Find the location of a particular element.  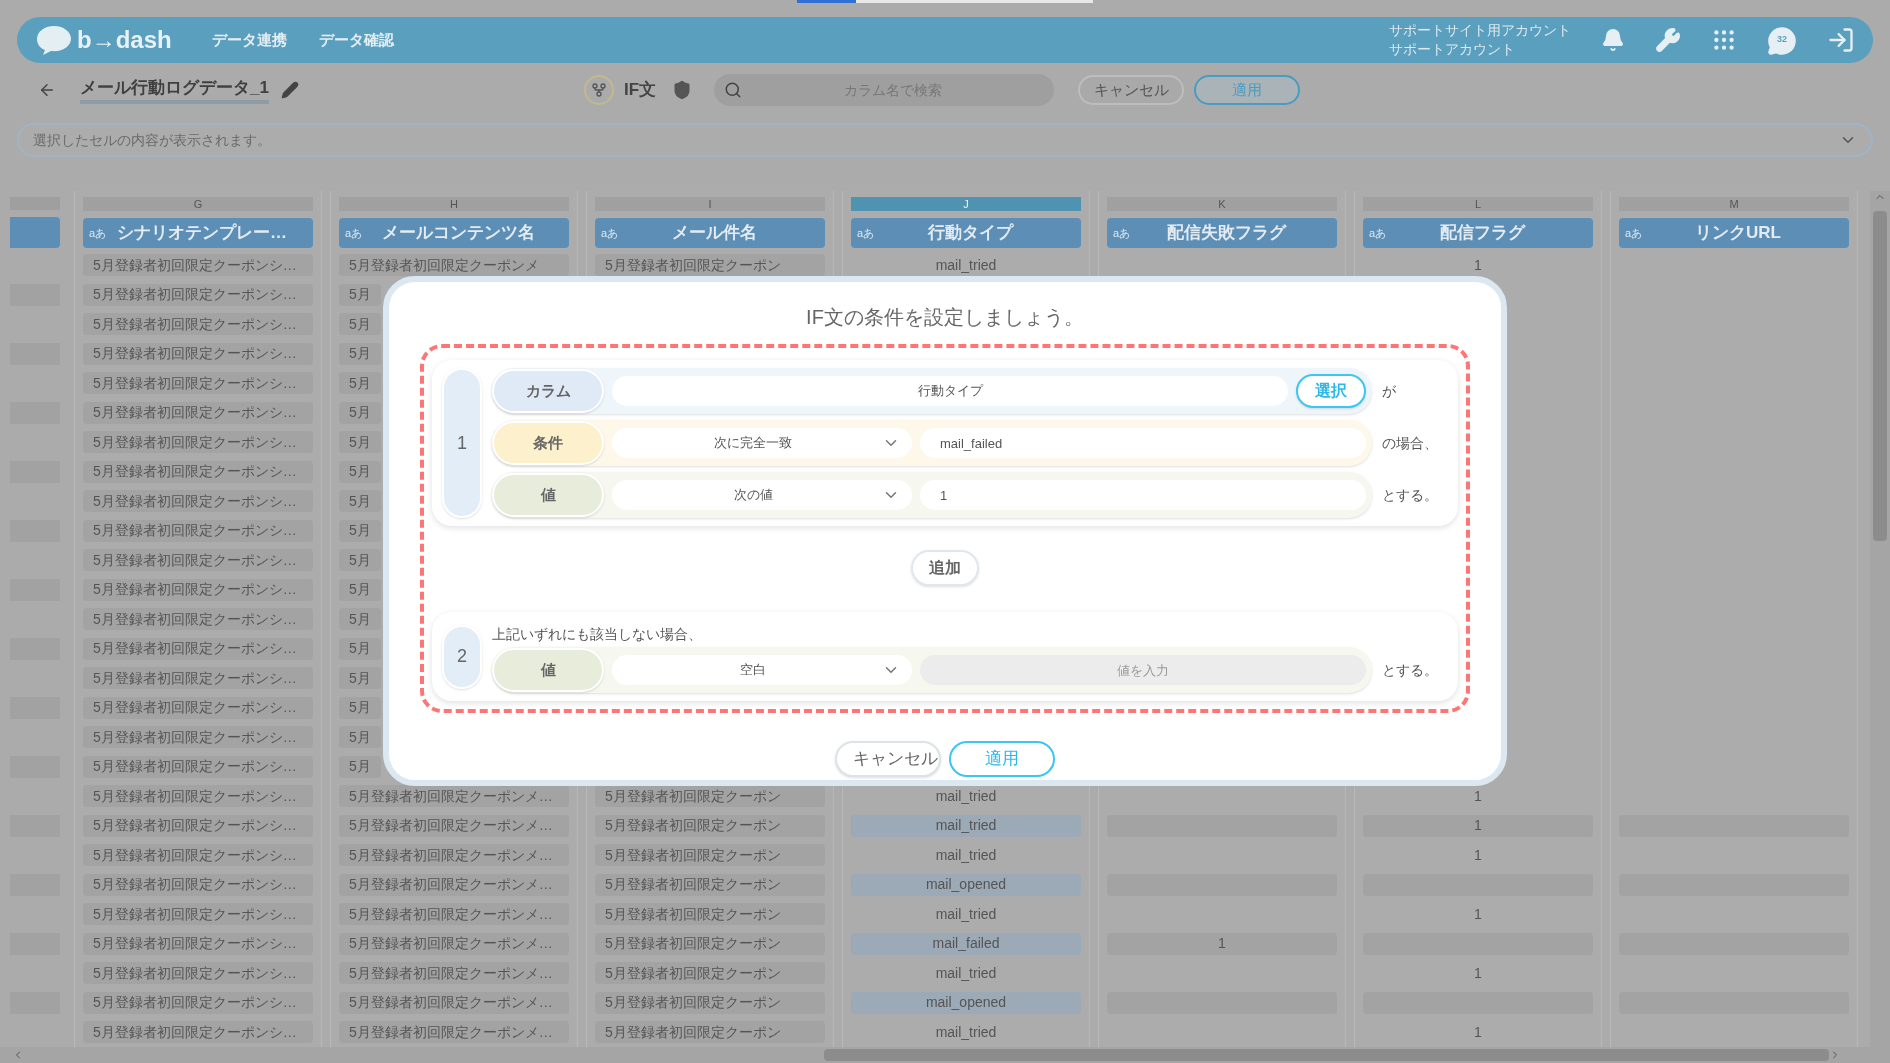

value-field: mail_failed is located at coordinates (1143, 443).